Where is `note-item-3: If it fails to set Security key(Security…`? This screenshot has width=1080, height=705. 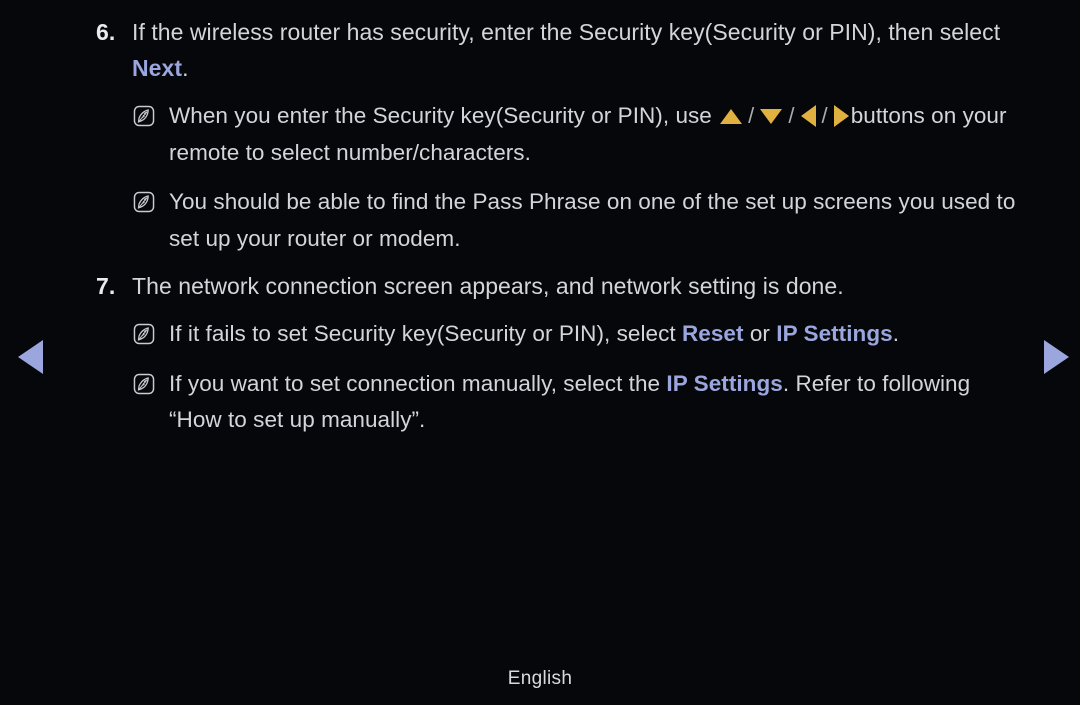 note-item-3: If it fails to set Security key(Security… is located at coordinates (540, 334).